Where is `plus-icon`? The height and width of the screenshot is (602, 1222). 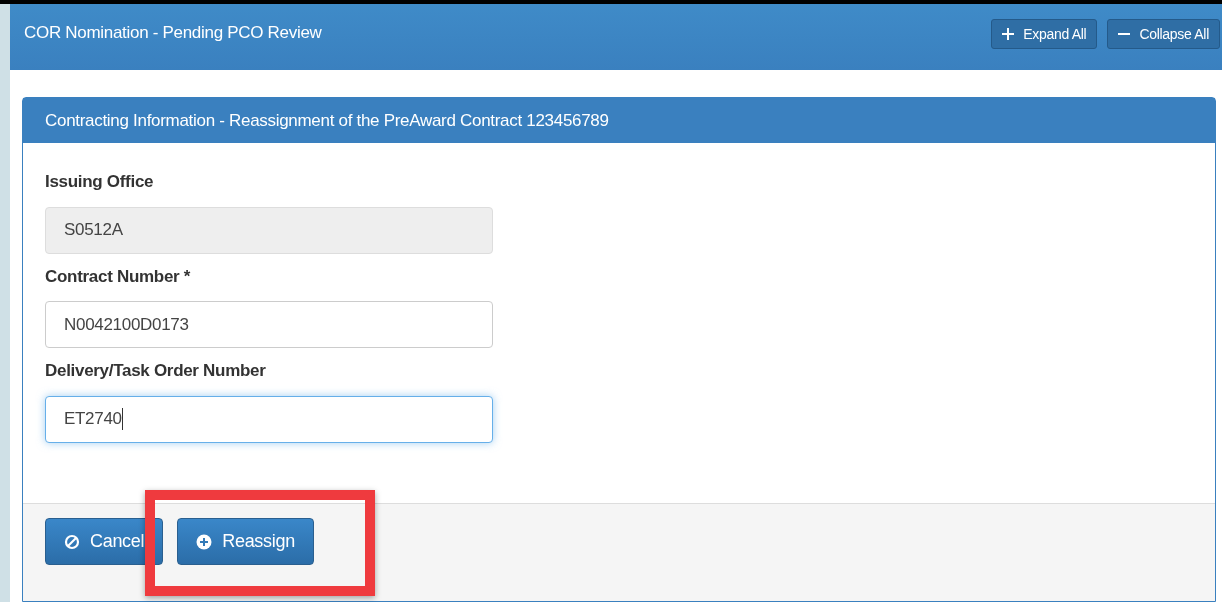
plus-icon is located at coordinates (1008, 34).